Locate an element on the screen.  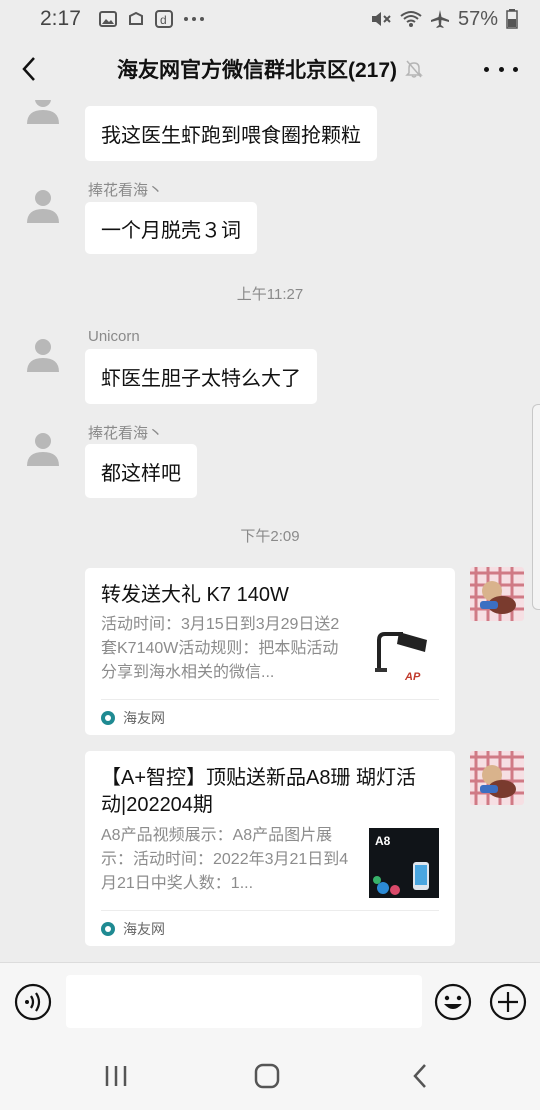
image-icon is located at coordinates (107, 19).